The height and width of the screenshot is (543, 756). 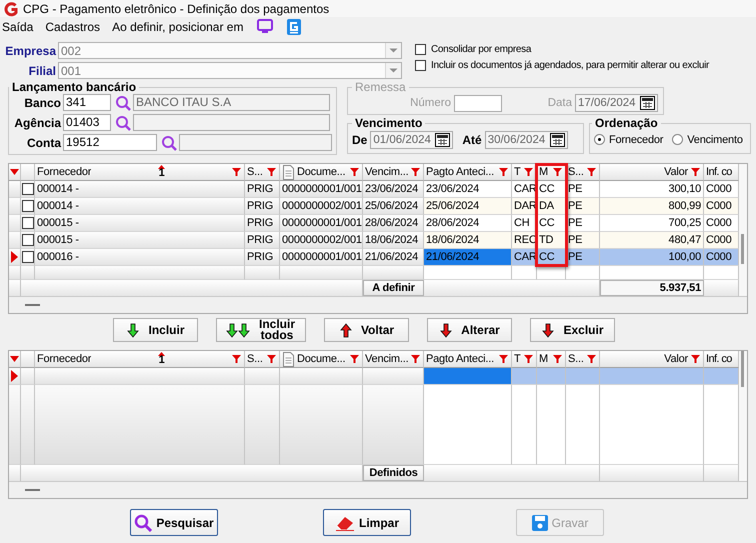 I want to click on table-cell: 25/06/2024, so click(x=393, y=206).